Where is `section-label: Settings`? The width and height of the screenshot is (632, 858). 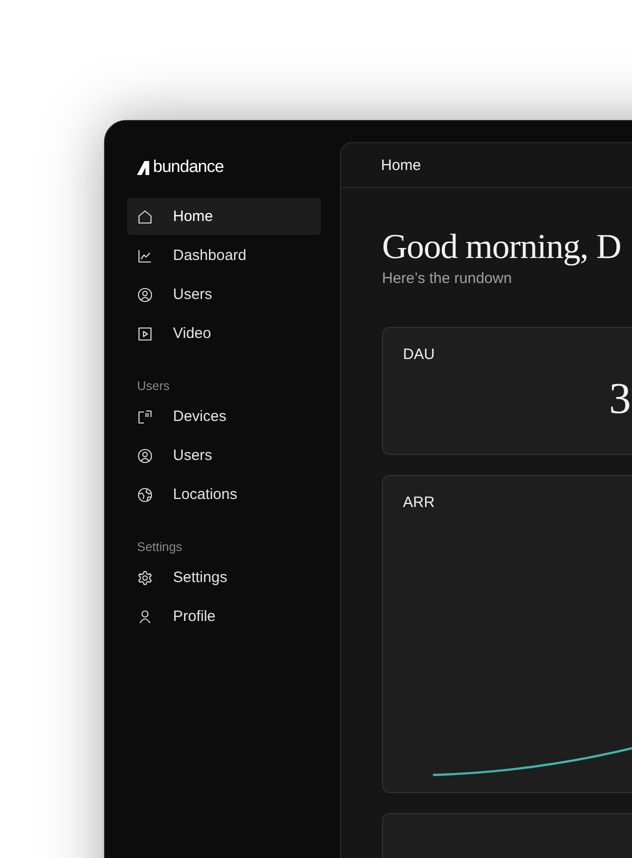
section-label: Settings is located at coordinates (160, 547).